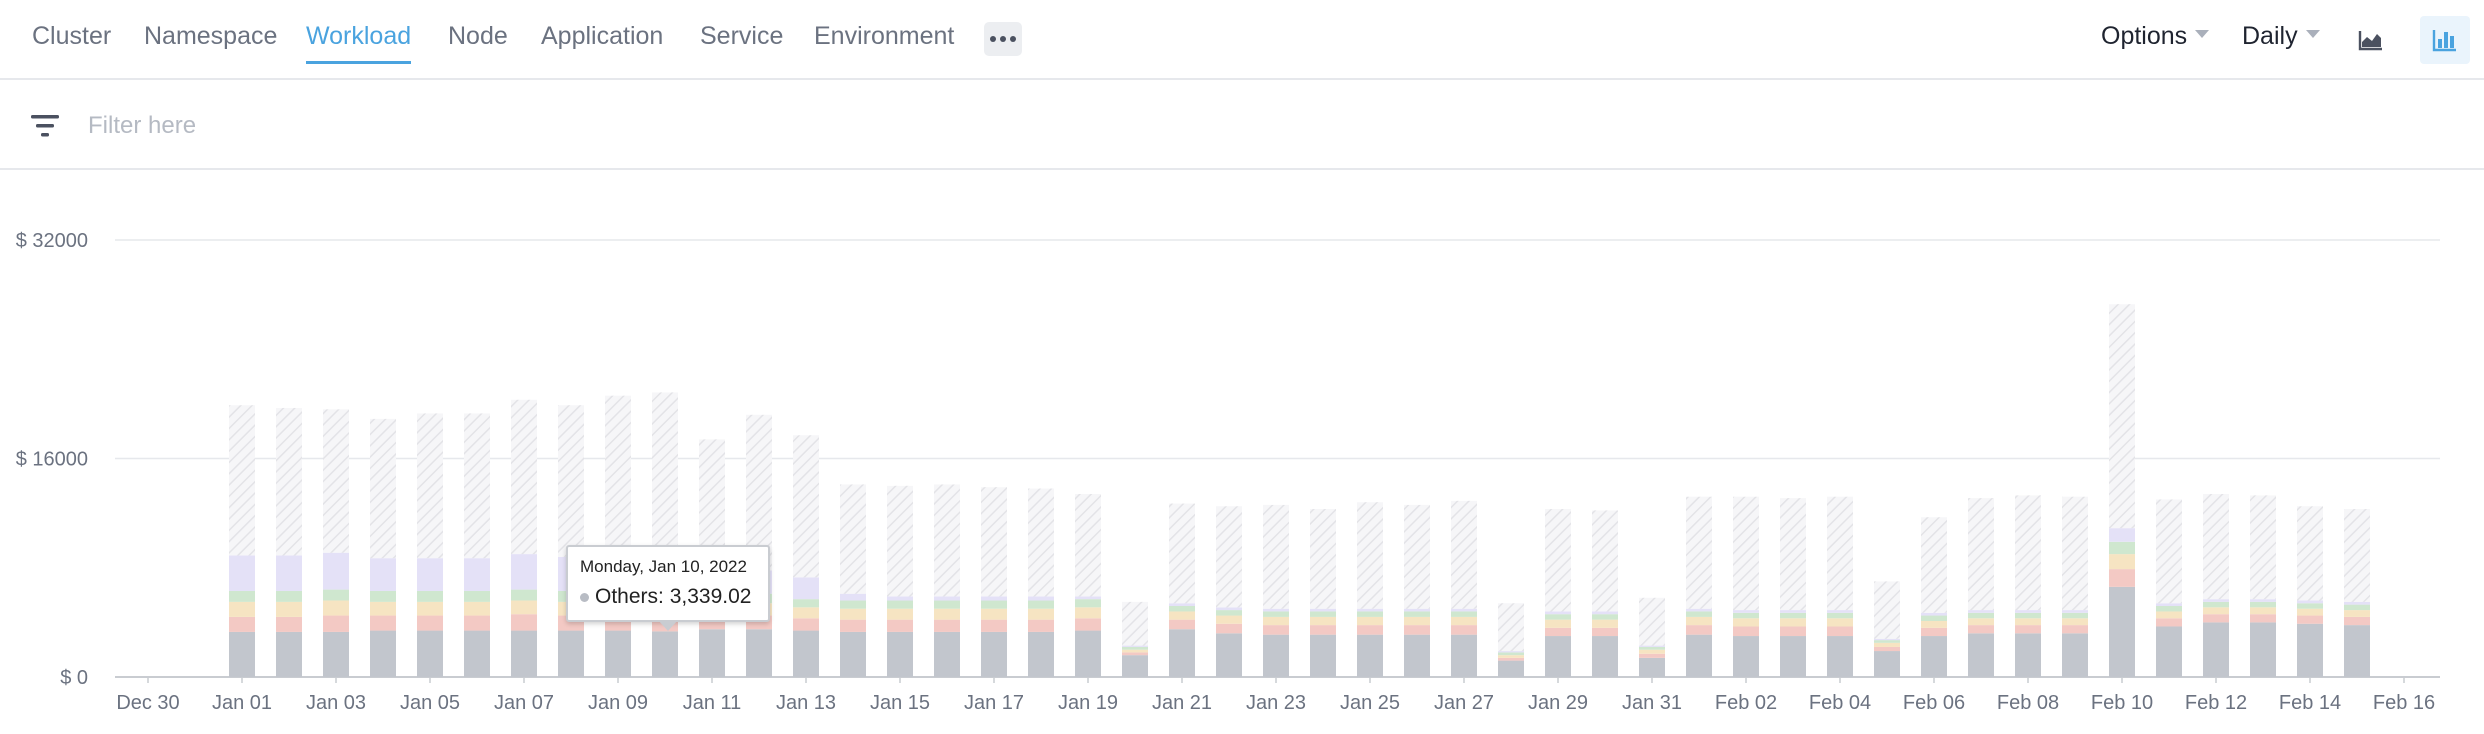 The height and width of the screenshot is (734, 2484). I want to click on filter-input, so click(538, 126).